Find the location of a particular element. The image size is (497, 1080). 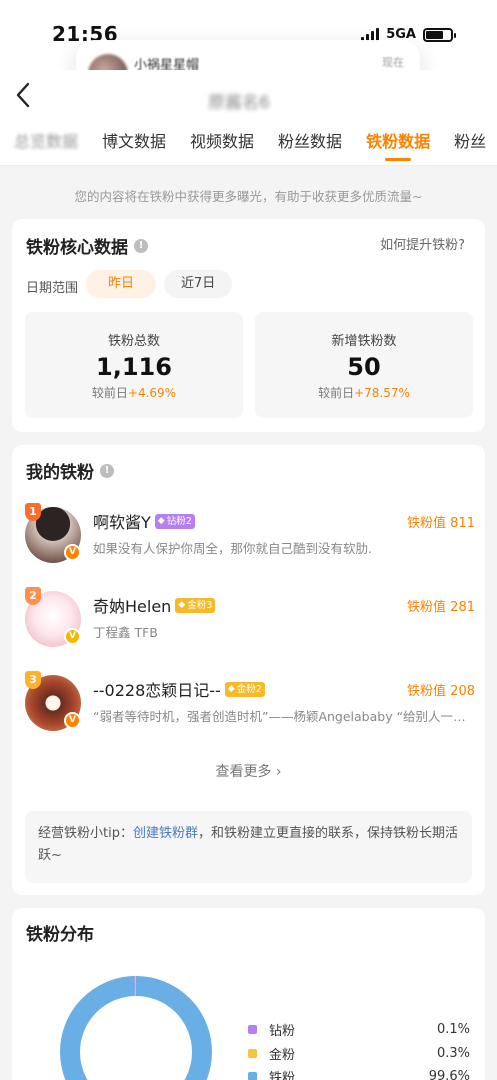

legend-pct: 0.1% is located at coordinates (453, 1029).